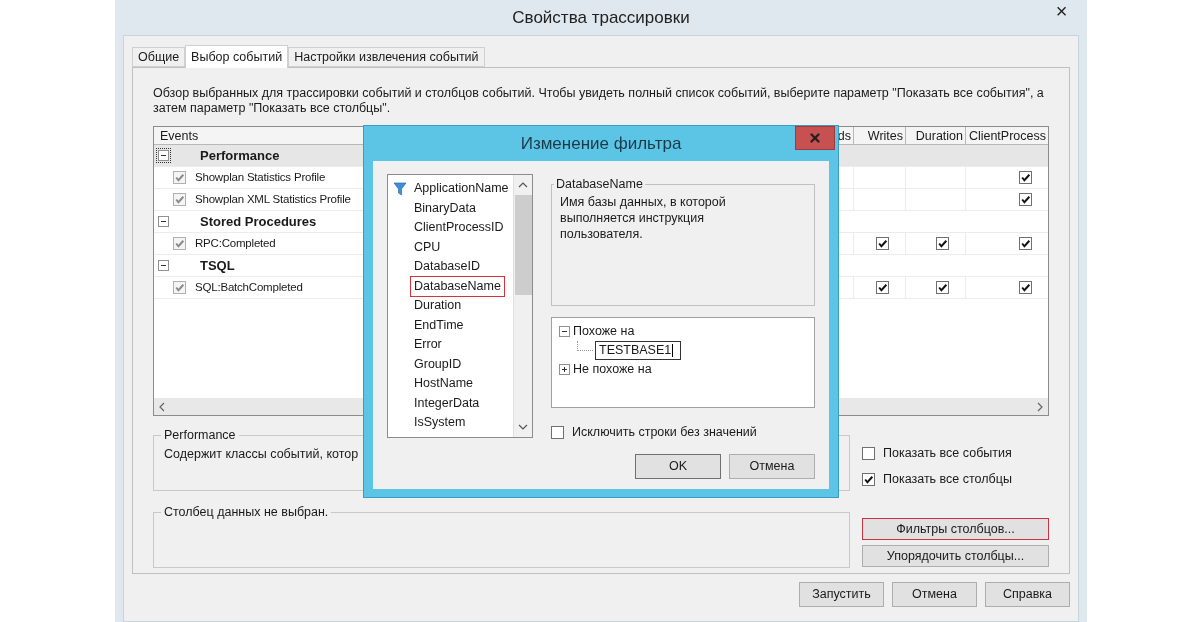 This screenshot has height=622, width=1200. I want to click on checkbox-label: Показать все столбцы, so click(947, 479).